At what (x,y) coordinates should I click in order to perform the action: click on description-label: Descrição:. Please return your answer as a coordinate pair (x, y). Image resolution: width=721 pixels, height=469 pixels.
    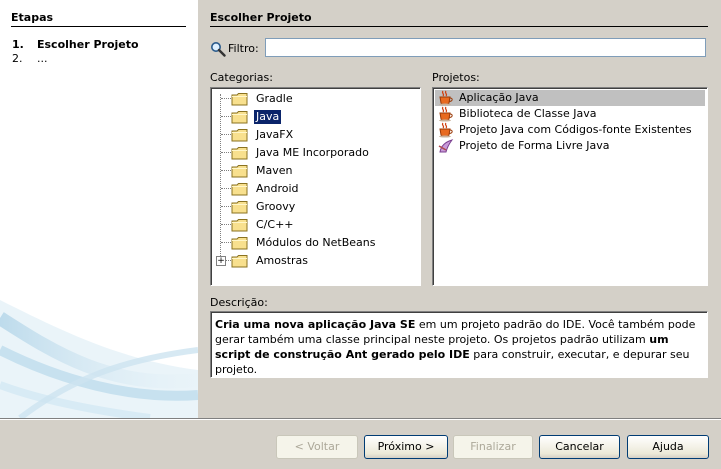
    Looking at the image, I should click on (239, 302).